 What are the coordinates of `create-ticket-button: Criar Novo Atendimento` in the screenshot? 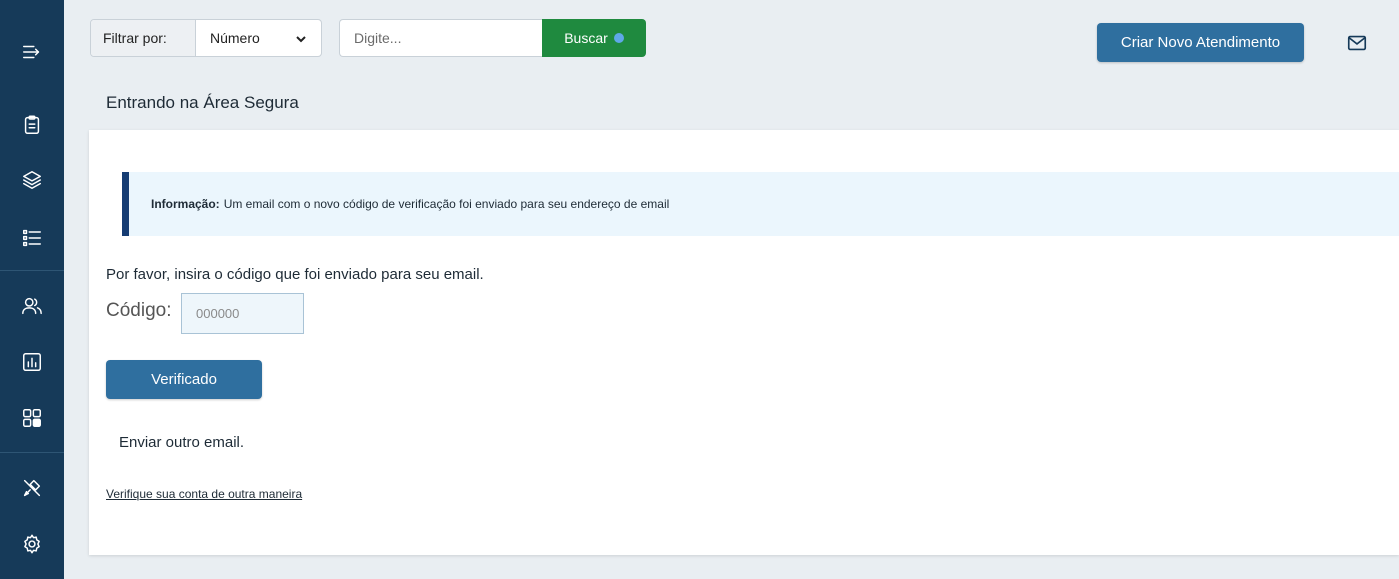 It's located at (1200, 42).